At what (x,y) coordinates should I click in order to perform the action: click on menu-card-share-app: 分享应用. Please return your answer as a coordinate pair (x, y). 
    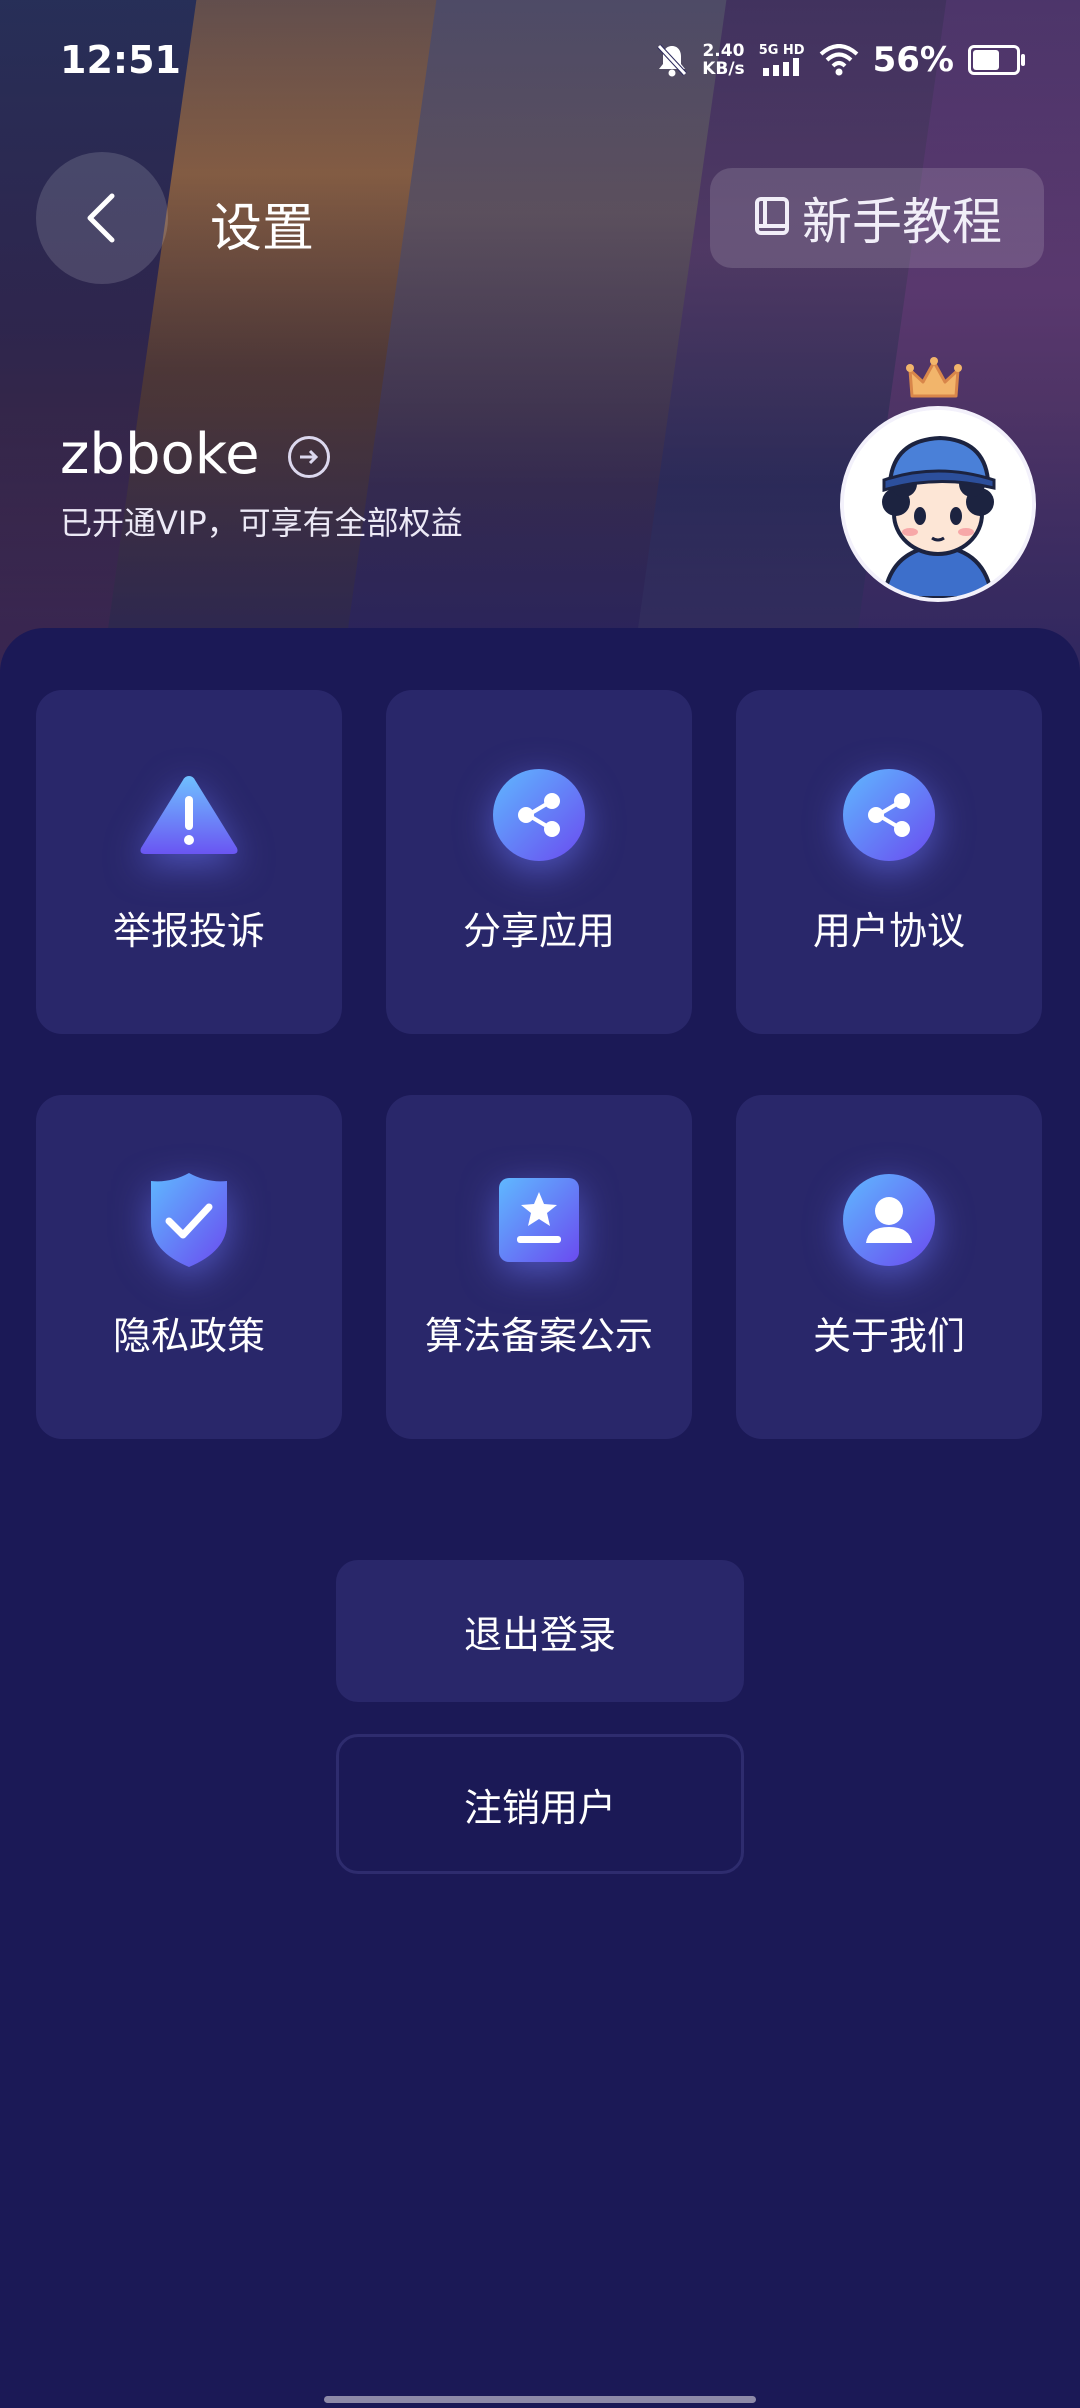
    Looking at the image, I should click on (539, 862).